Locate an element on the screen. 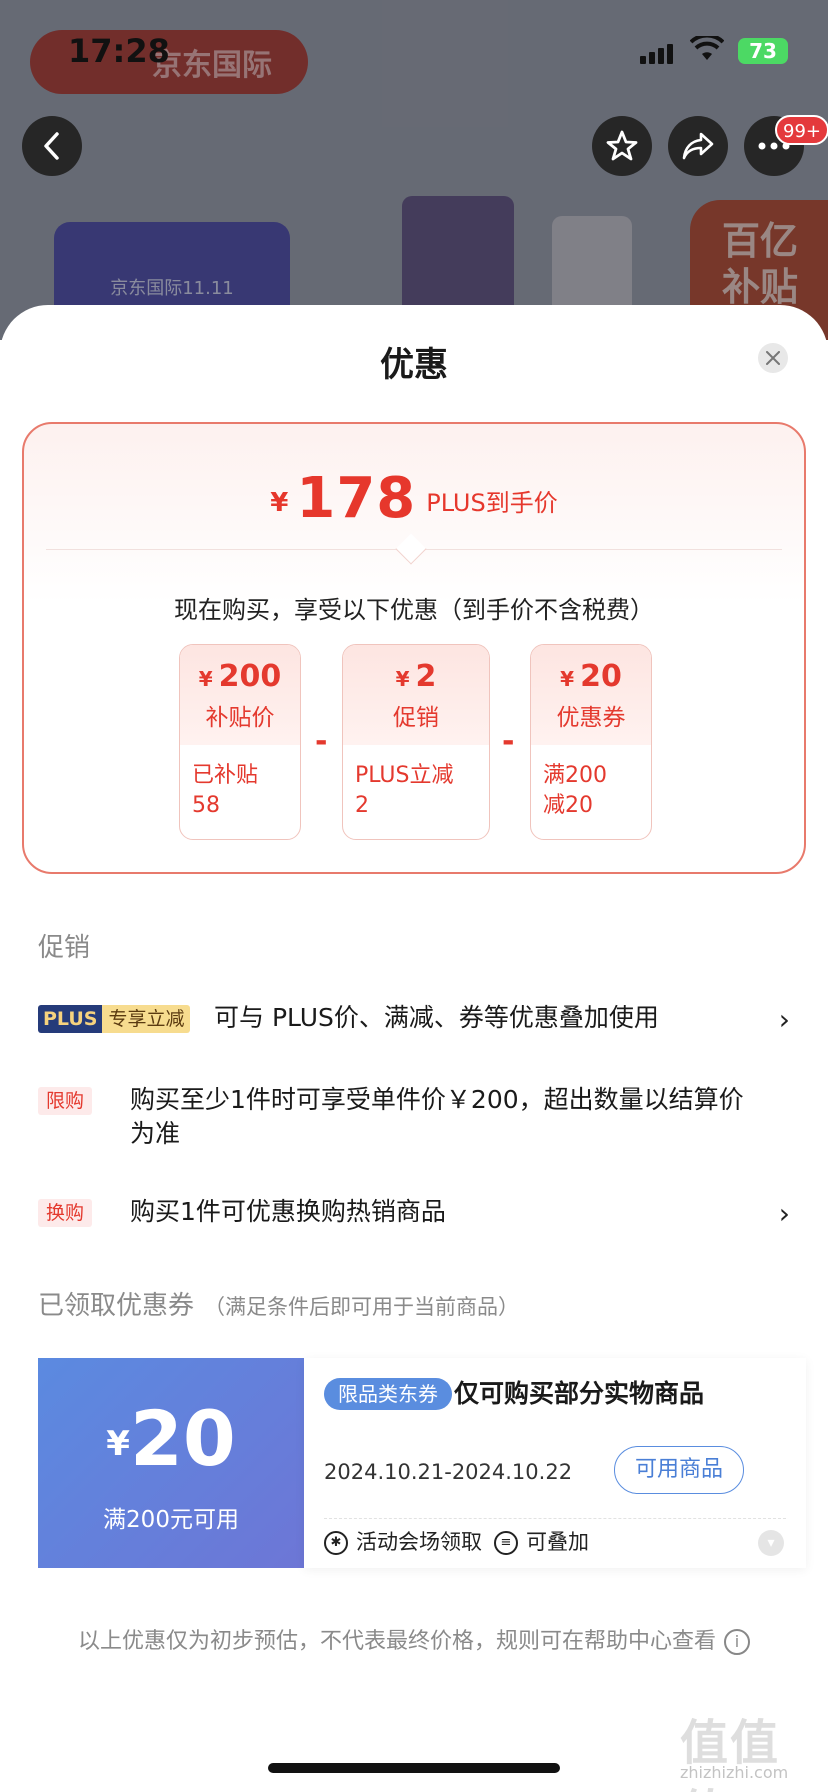 The width and height of the screenshot is (828, 1792). coupons-section-title: 已领取优惠券 （满足条件后即可用于当前商品） is located at coordinates (279, 1306).